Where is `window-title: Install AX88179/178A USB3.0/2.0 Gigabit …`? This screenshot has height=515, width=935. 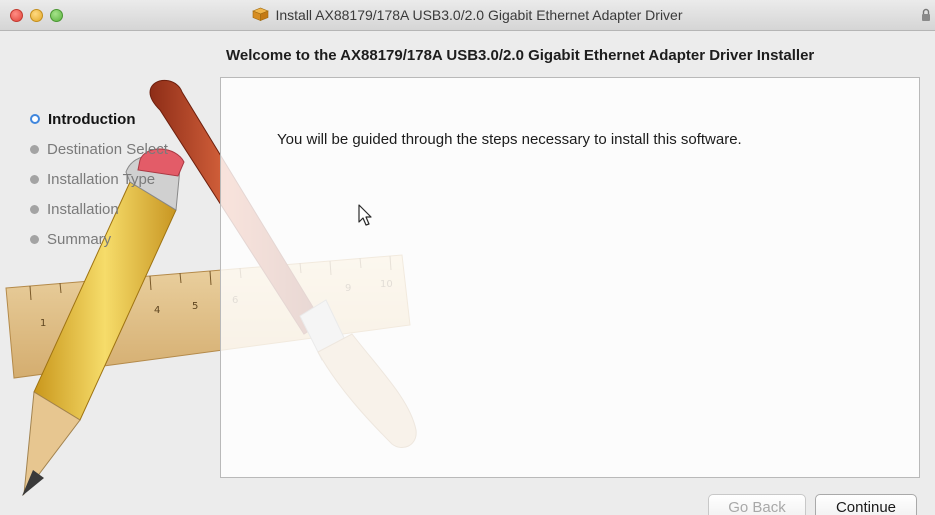
window-title: Install AX88179/178A USB3.0/2.0 Gigabit … is located at coordinates (479, 15).